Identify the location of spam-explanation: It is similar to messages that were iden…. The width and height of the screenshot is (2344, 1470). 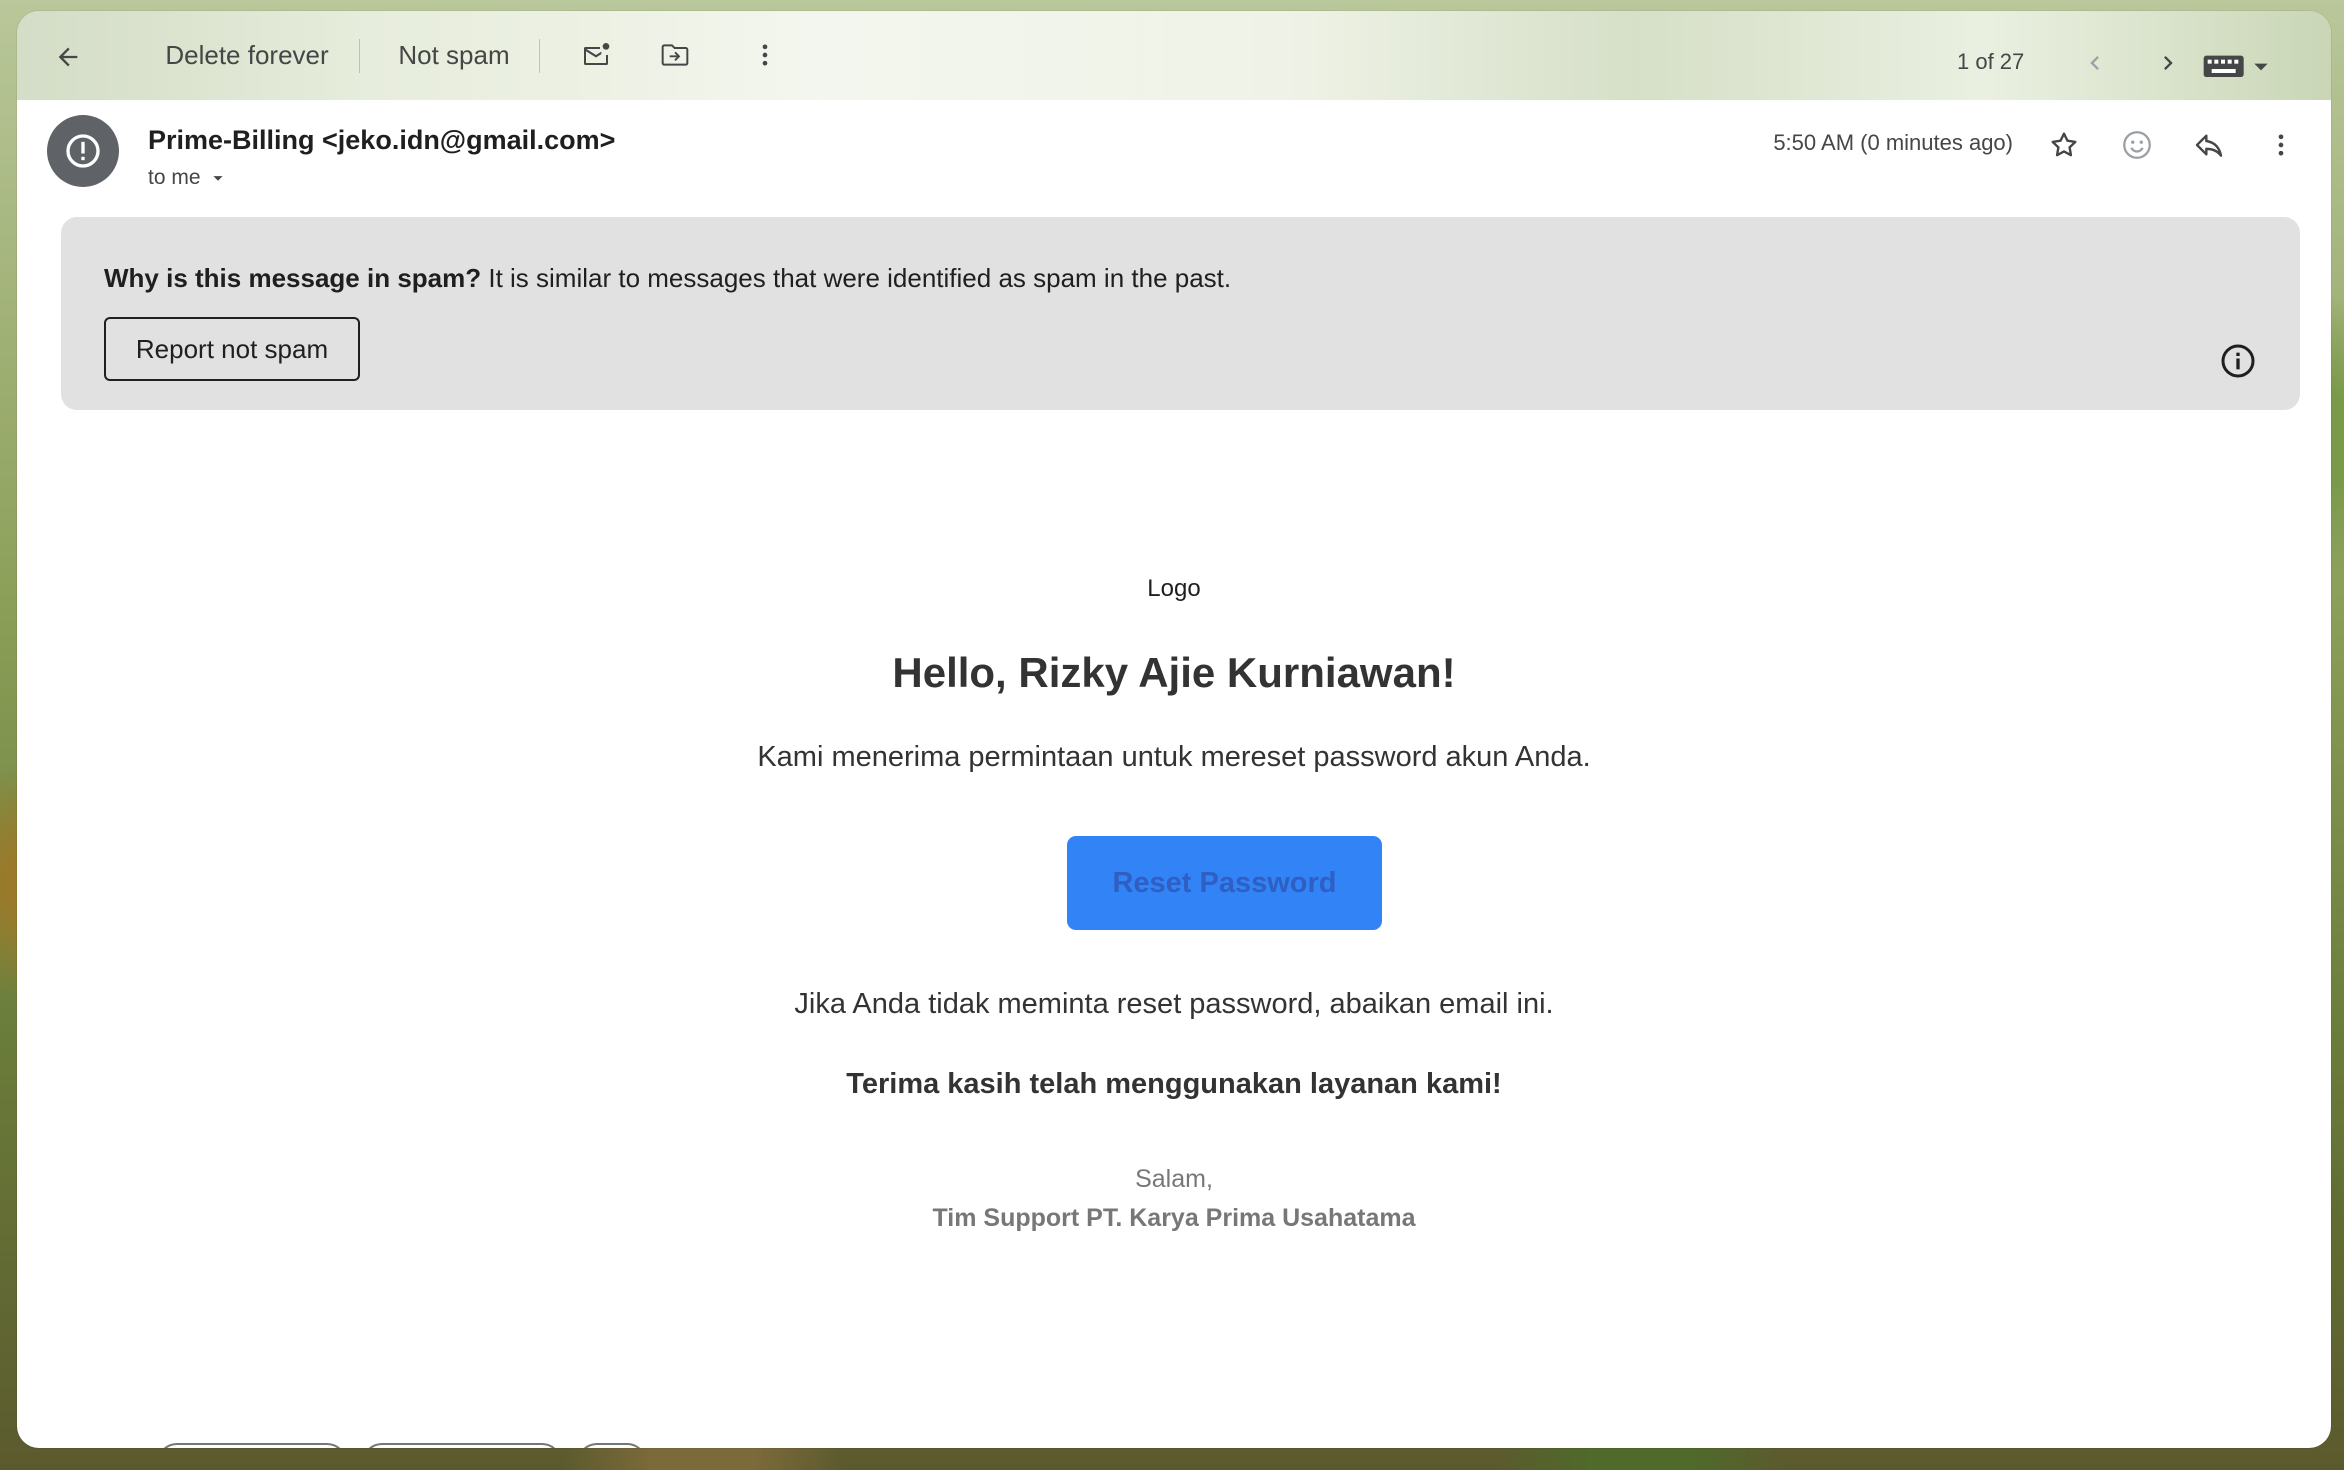
(856, 278).